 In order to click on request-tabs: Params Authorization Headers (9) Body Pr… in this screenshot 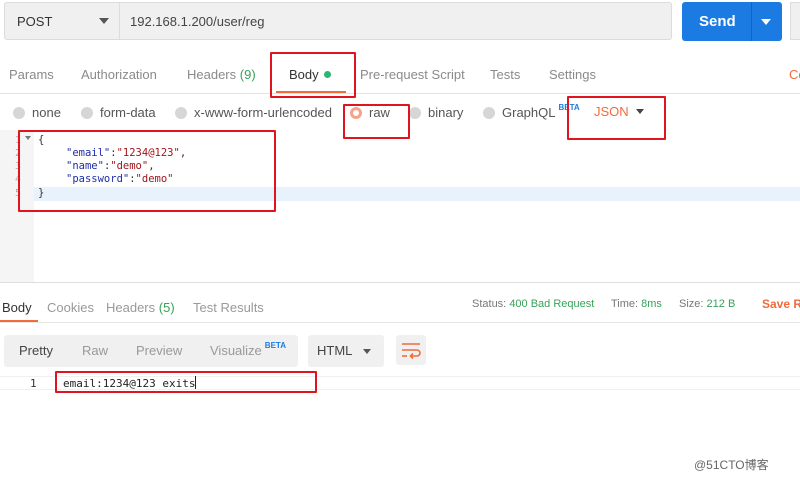, I will do `click(400, 75)`.